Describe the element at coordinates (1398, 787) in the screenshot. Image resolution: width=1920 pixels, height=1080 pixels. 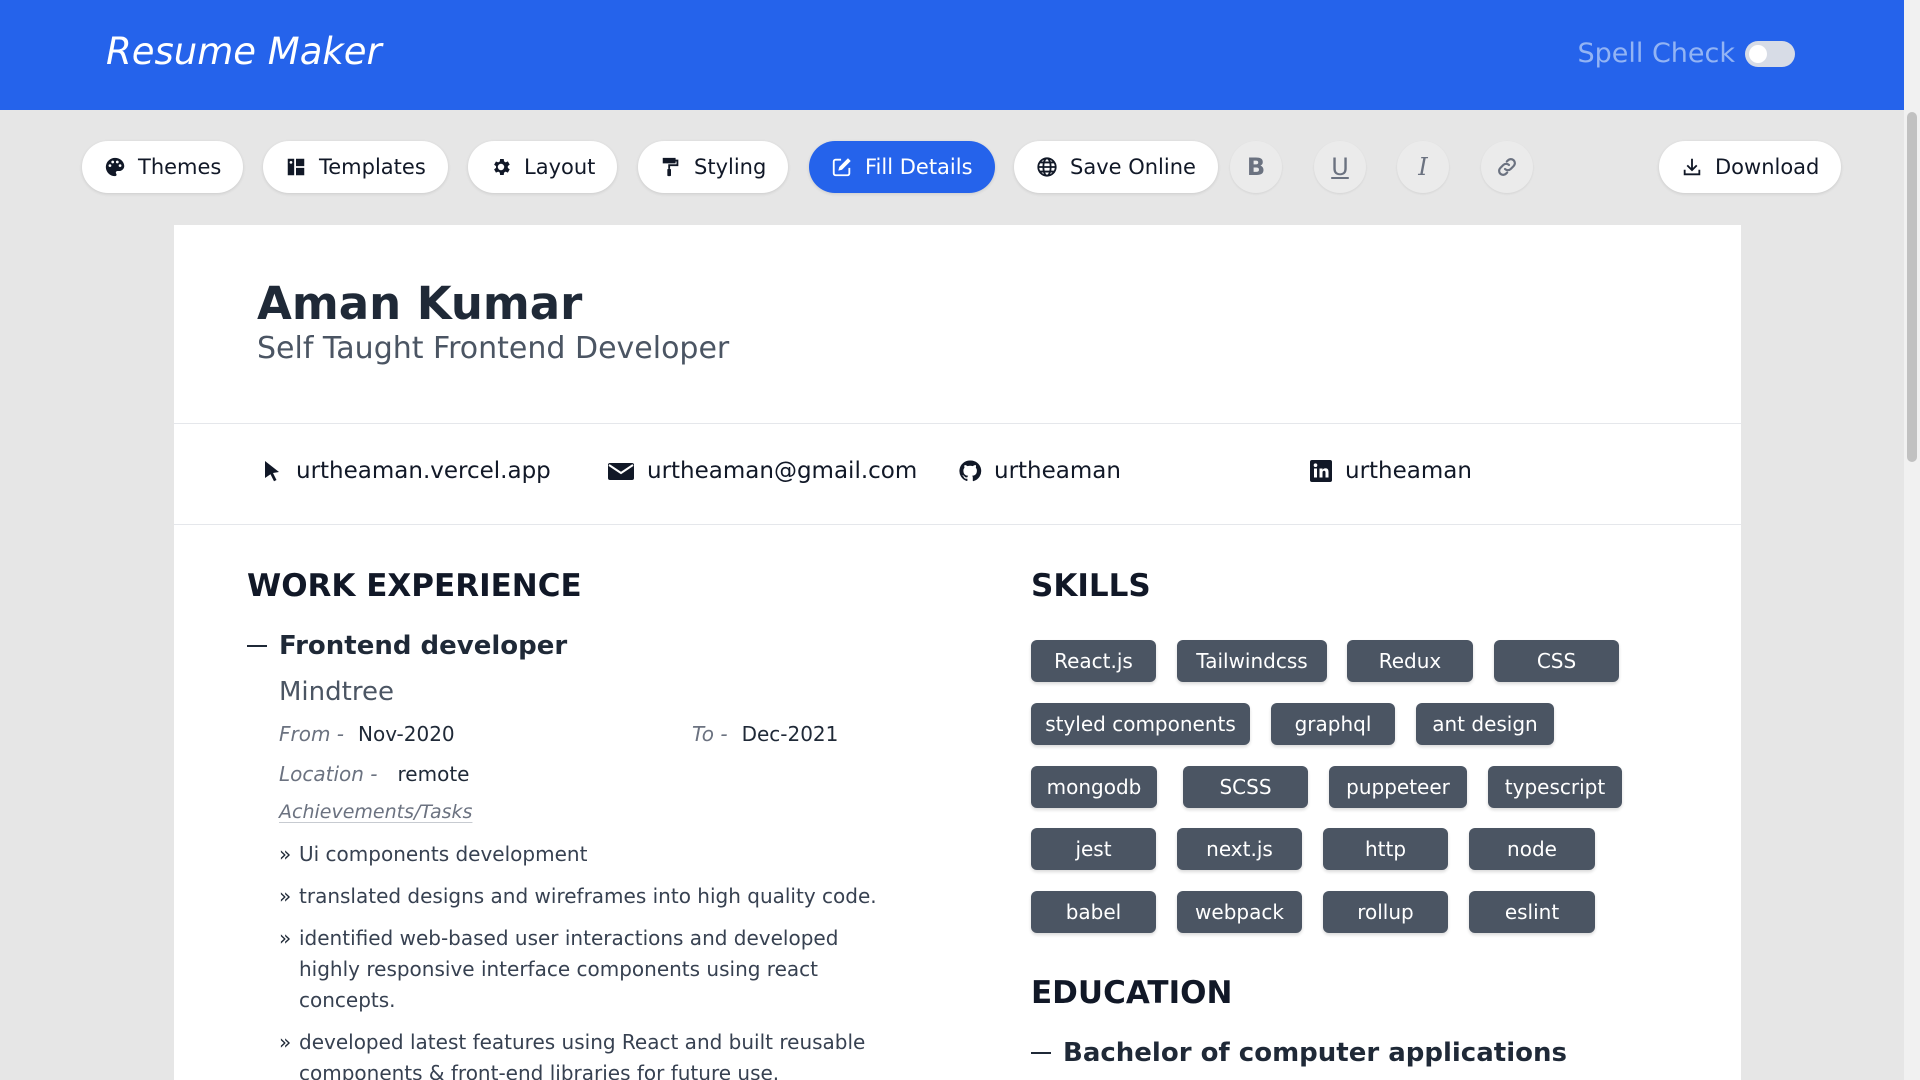
I see `skill-chip: puppeteer` at that location.